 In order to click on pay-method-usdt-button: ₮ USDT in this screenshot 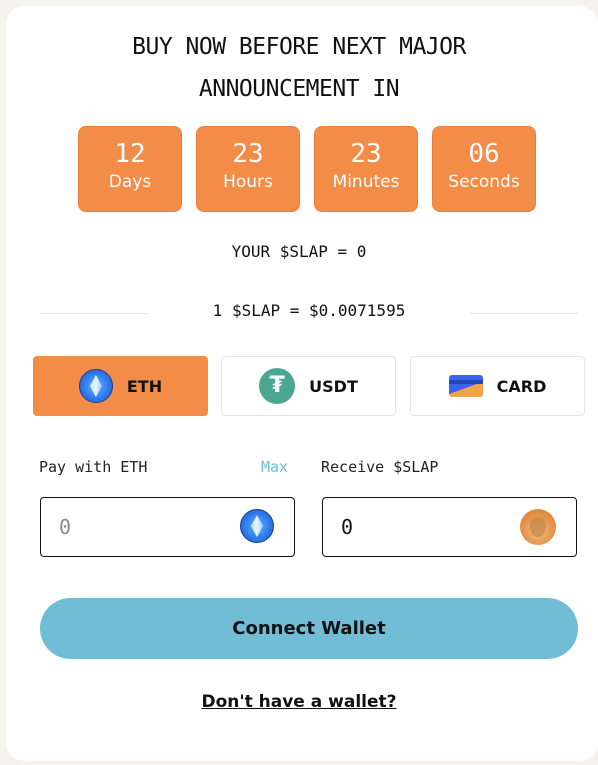, I will do `click(308, 386)`.